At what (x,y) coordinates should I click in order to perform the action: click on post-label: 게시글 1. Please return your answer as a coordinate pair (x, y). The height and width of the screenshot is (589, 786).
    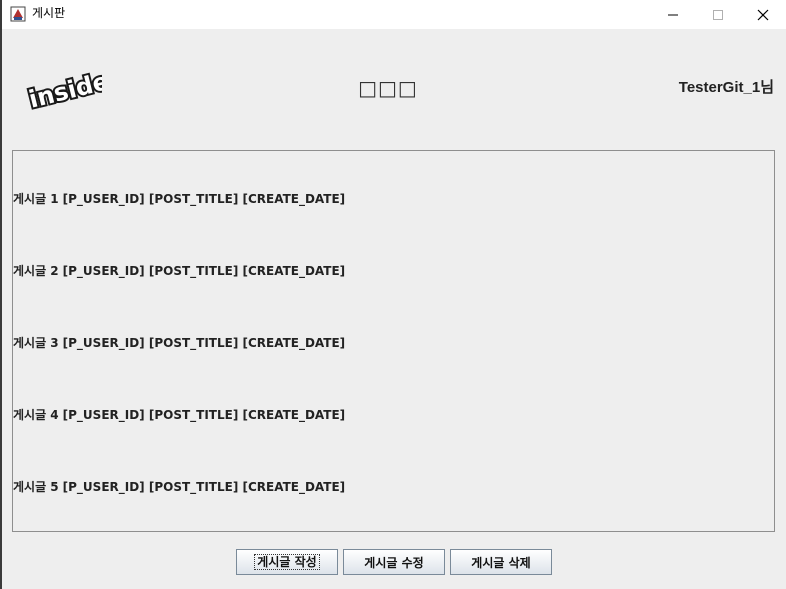
    Looking at the image, I should click on (36, 199).